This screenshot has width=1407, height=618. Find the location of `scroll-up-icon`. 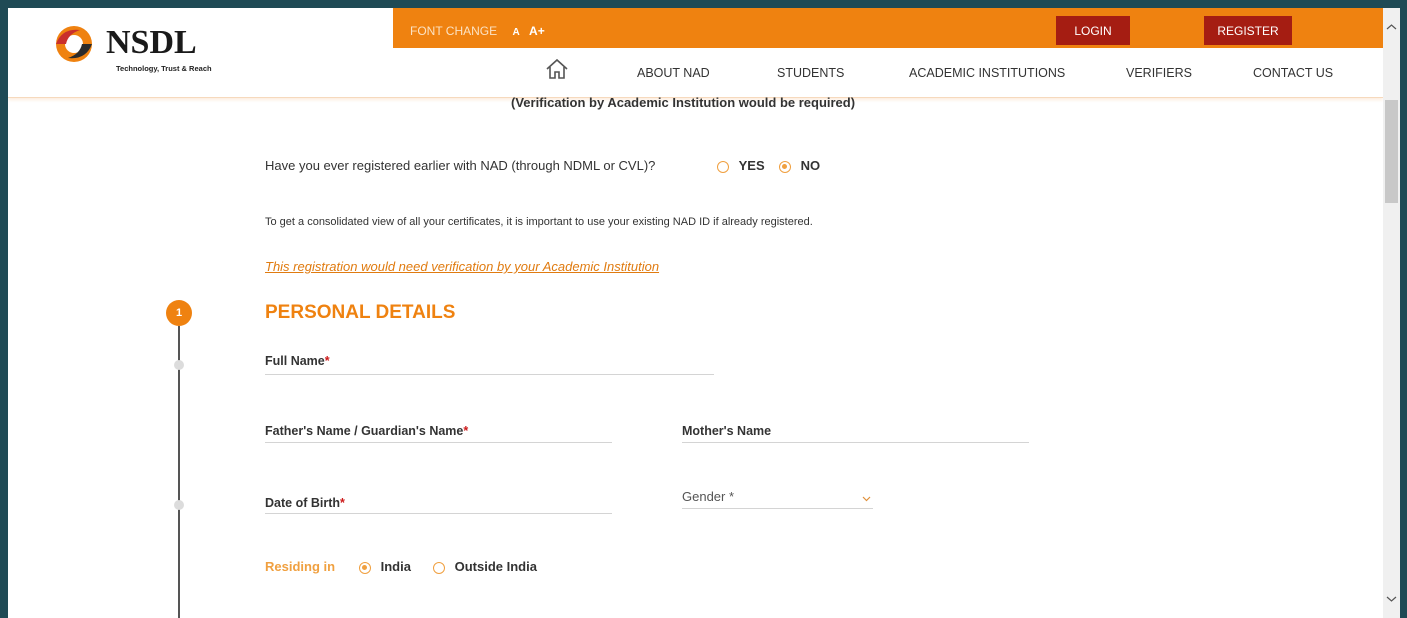

scroll-up-icon is located at coordinates (1391, 27).